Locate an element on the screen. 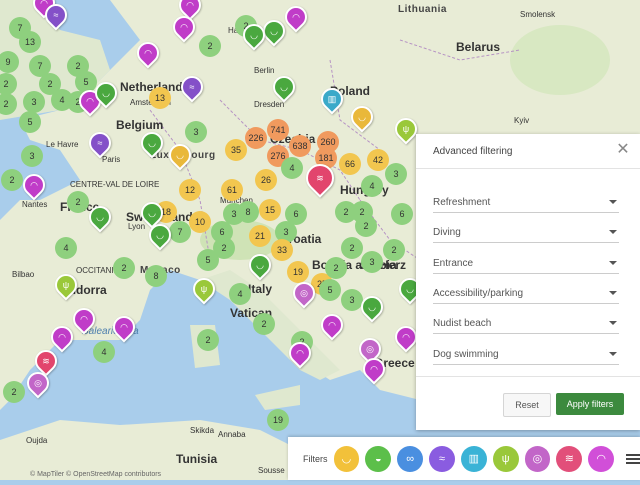 The image size is (640, 485). filter-shell-button: ◠ is located at coordinates (601, 458).